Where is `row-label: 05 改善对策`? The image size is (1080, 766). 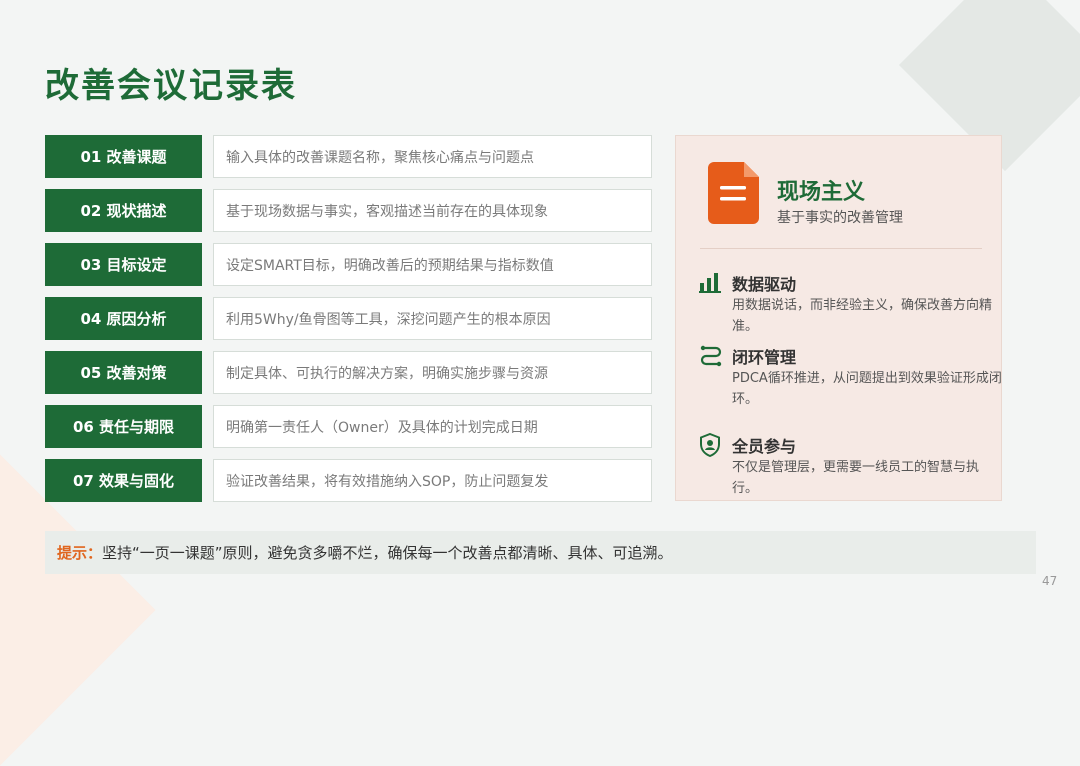 row-label: 05 改善对策 is located at coordinates (123, 372).